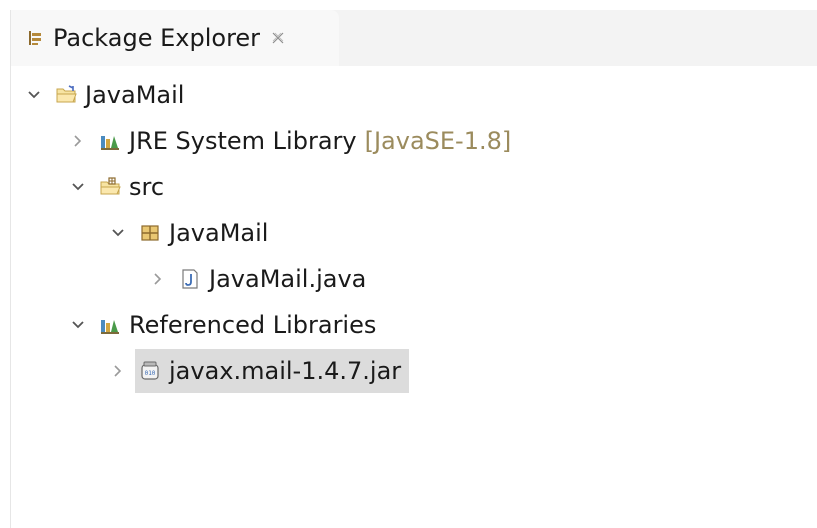 The width and height of the screenshot is (817, 528). Describe the element at coordinates (278, 38) in the screenshot. I see `close-icon` at that location.